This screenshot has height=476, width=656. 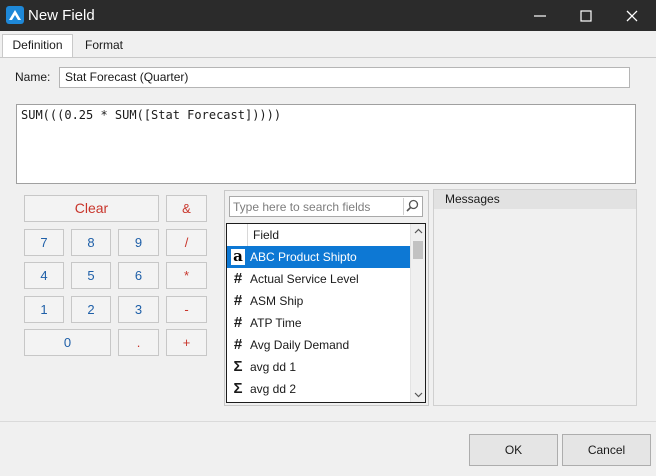 What do you see at coordinates (33, 77) in the screenshot?
I see `name-label: Name:` at bounding box center [33, 77].